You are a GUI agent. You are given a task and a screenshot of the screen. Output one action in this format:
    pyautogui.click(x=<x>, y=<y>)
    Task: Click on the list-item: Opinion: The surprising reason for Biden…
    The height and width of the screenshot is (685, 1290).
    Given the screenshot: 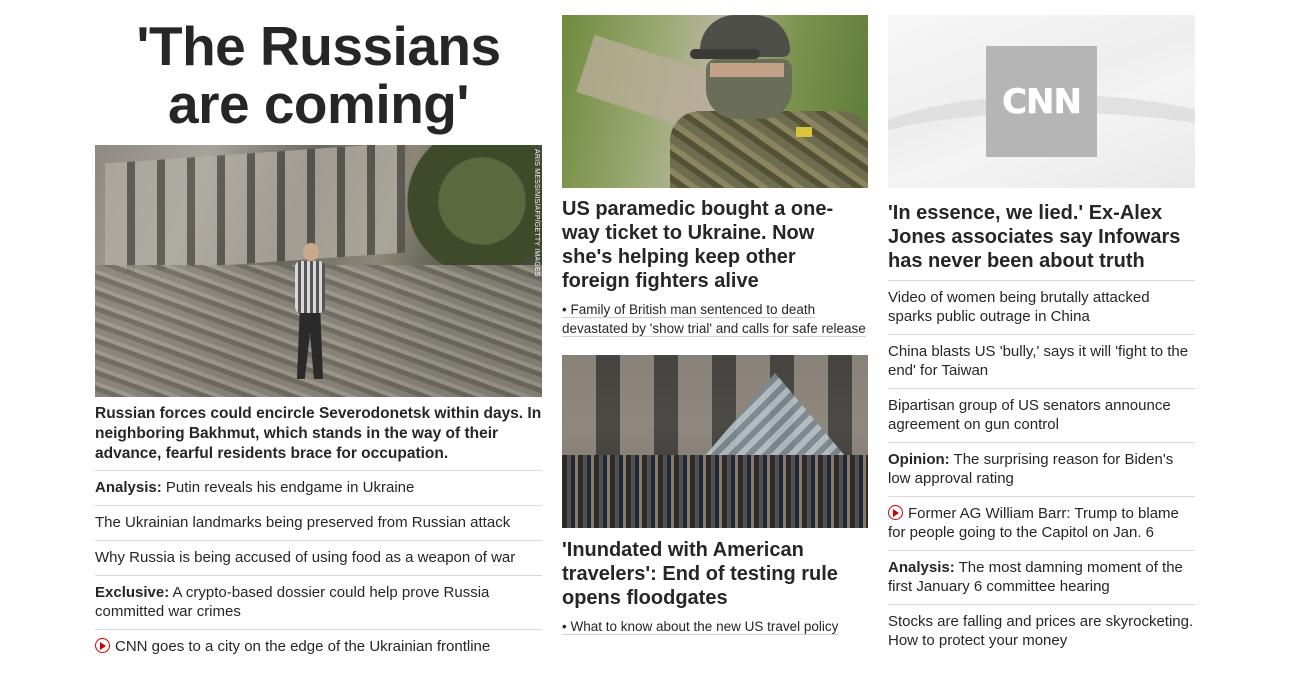 What is the action you would take?
    pyautogui.click(x=1041, y=469)
    